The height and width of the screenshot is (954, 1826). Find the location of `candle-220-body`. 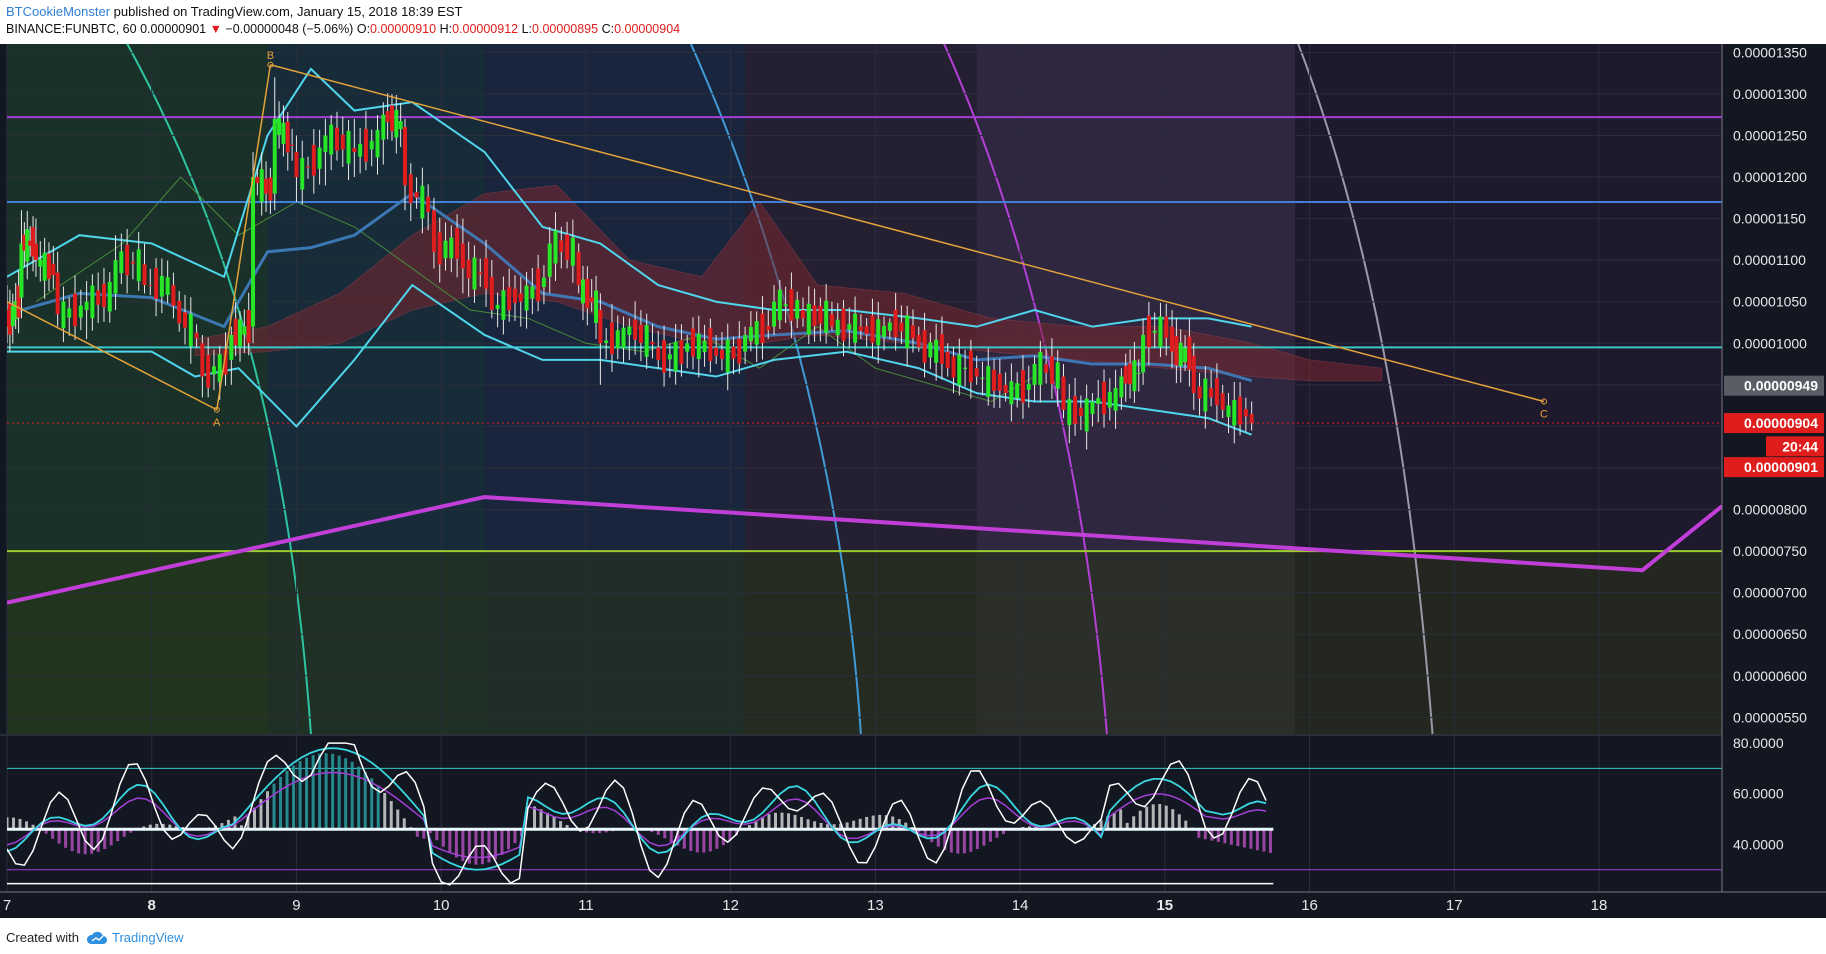

candle-220-body is located at coordinates (1193, 374).